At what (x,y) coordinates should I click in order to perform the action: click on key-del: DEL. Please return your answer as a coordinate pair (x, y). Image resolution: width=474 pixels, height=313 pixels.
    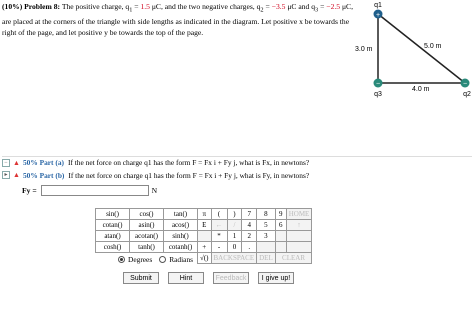
    Looking at the image, I should click on (266, 258).